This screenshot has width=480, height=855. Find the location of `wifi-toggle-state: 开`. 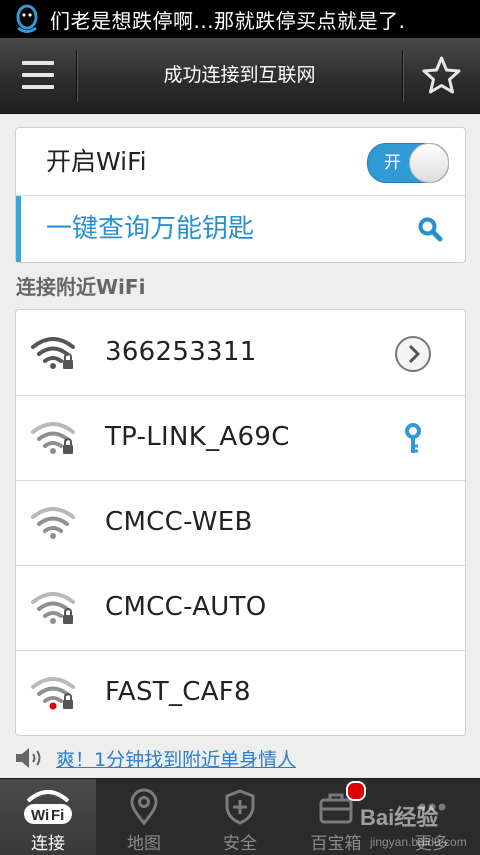

wifi-toggle-state: 开 is located at coordinates (392, 163).